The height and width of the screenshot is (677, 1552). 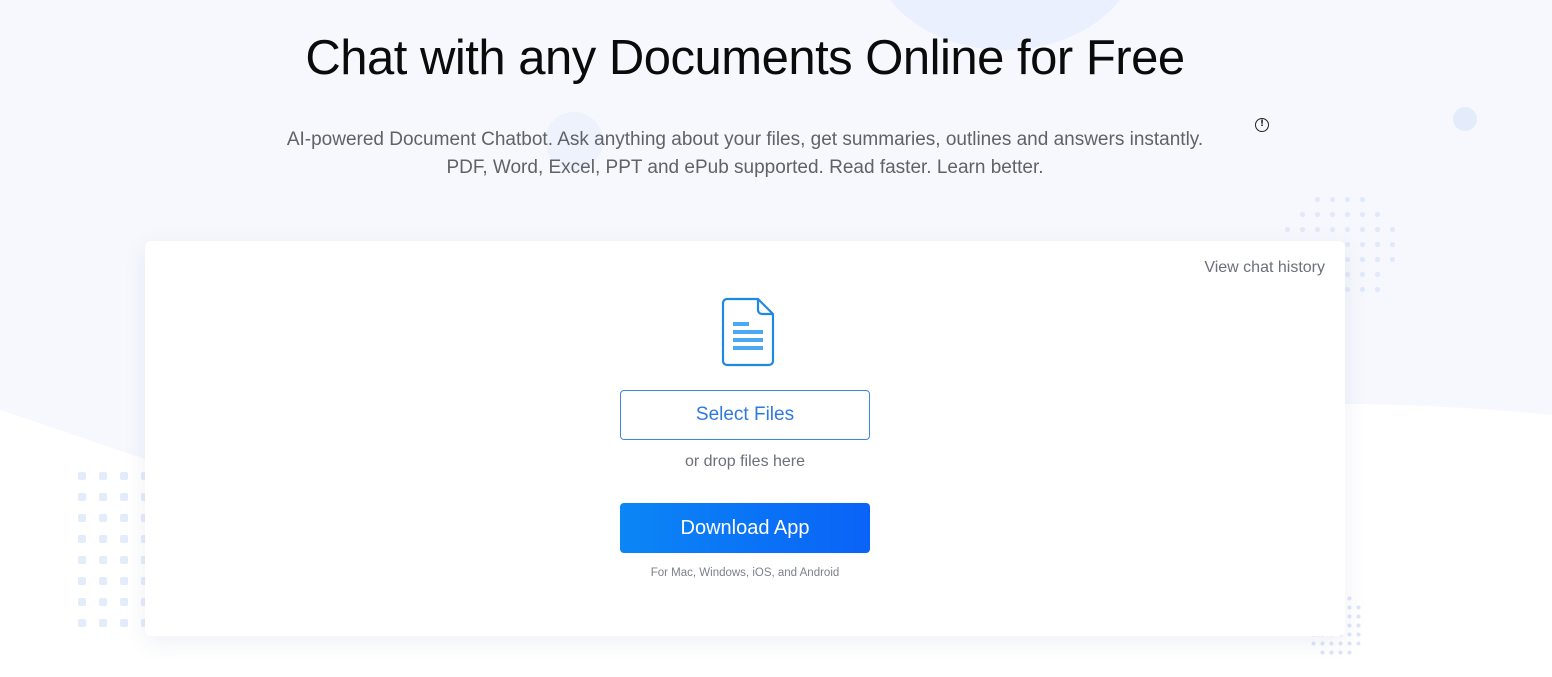 What do you see at coordinates (745, 528) in the screenshot?
I see `download-app-button: Download App` at bounding box center [745, 528].